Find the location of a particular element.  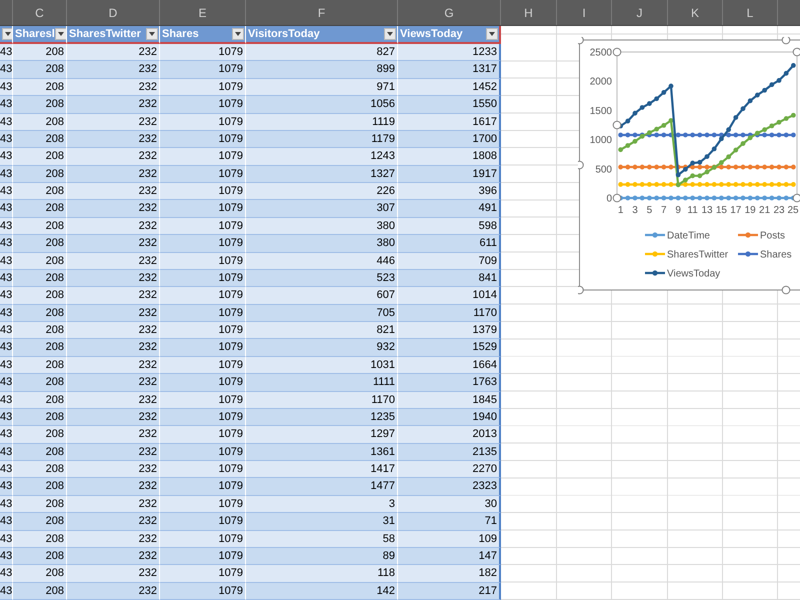

table-cell: 523 is located at coordinates (322, 279).